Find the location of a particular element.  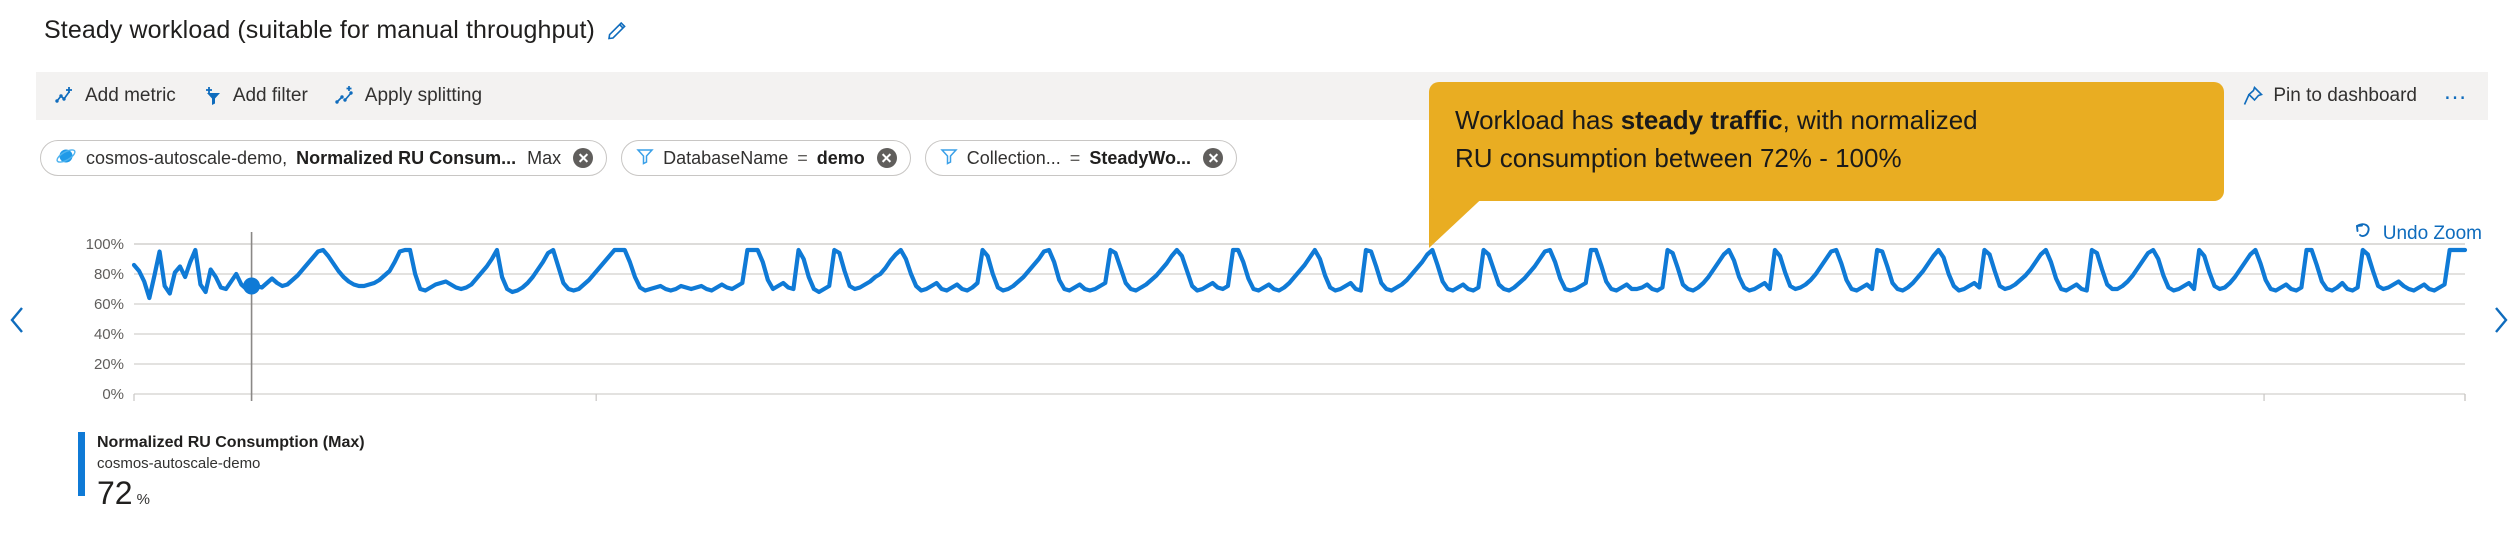

x-axis-tick-label: 3 PM is located at coordinates (2264, 407).